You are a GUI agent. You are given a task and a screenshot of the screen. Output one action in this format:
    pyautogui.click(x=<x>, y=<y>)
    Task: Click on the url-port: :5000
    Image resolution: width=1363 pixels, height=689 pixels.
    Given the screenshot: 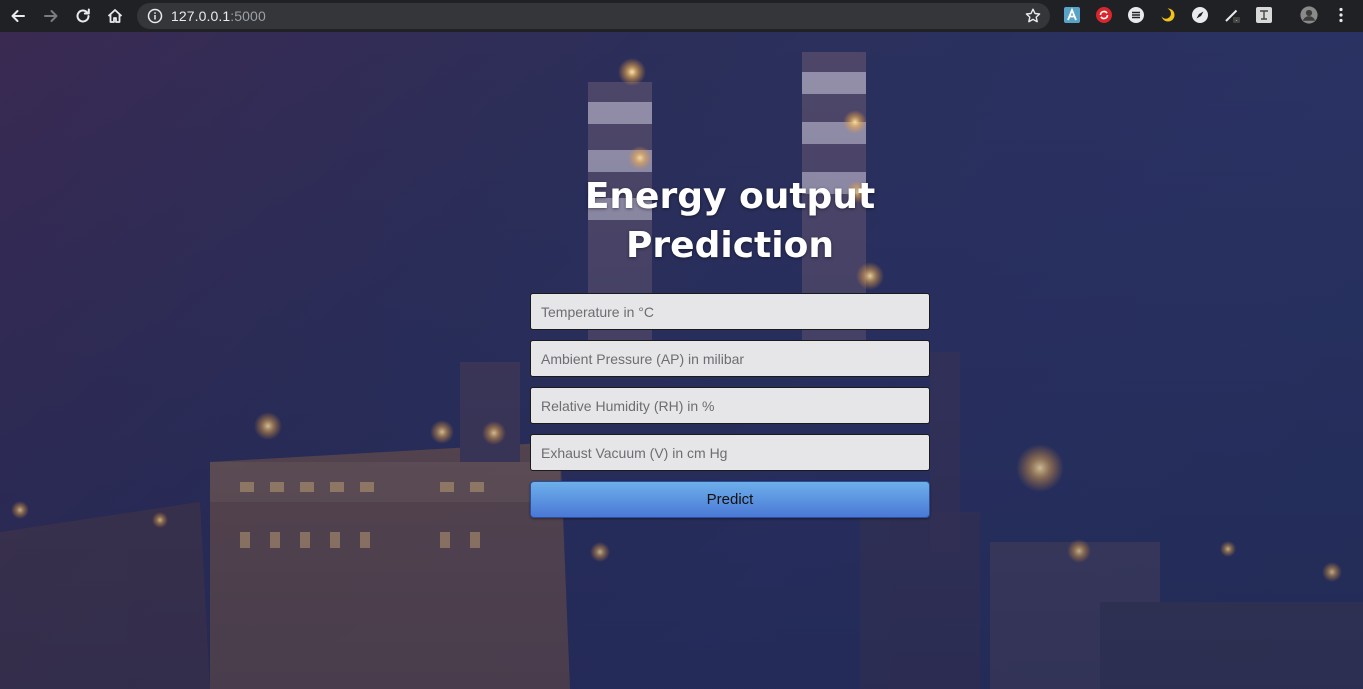 What is the action you would take?
    pyautogui.click(x=248, y=16)
    